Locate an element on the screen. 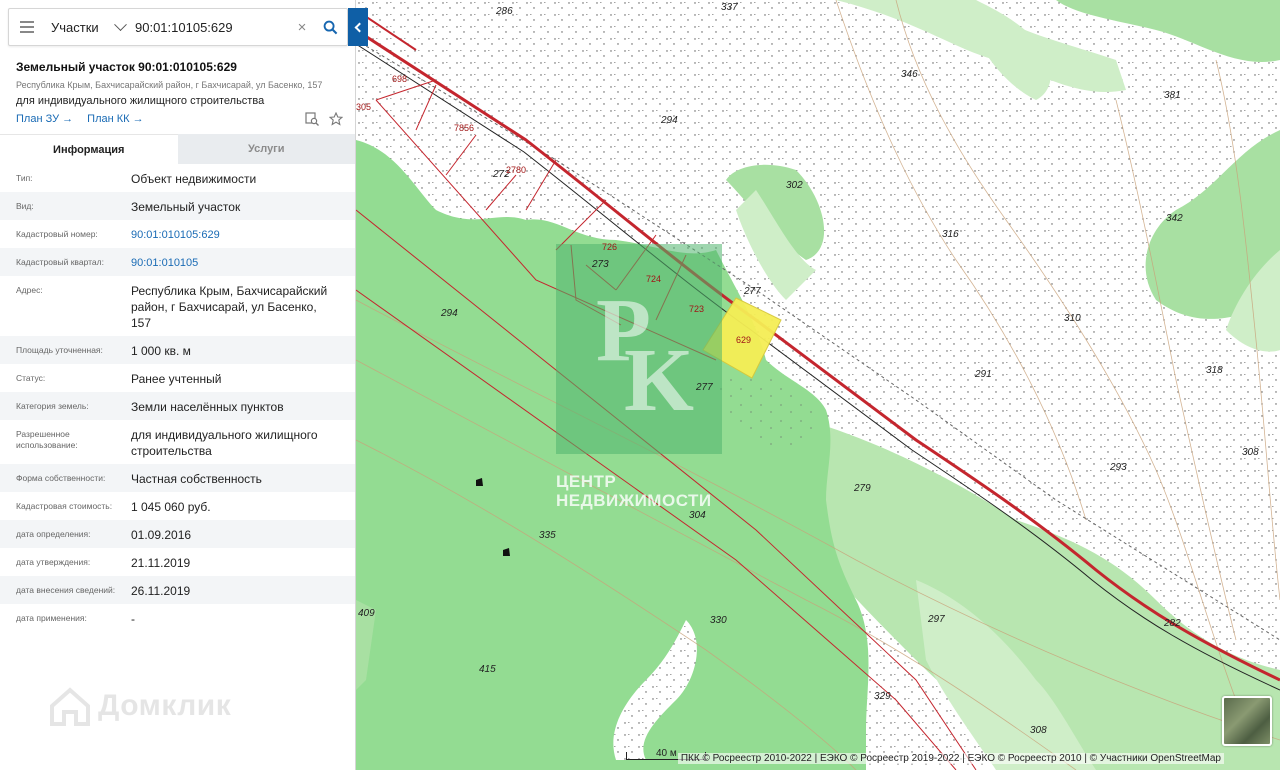  info-row: дата внесения сведений: 26.11.2019 is located at coordinates (177, 590).